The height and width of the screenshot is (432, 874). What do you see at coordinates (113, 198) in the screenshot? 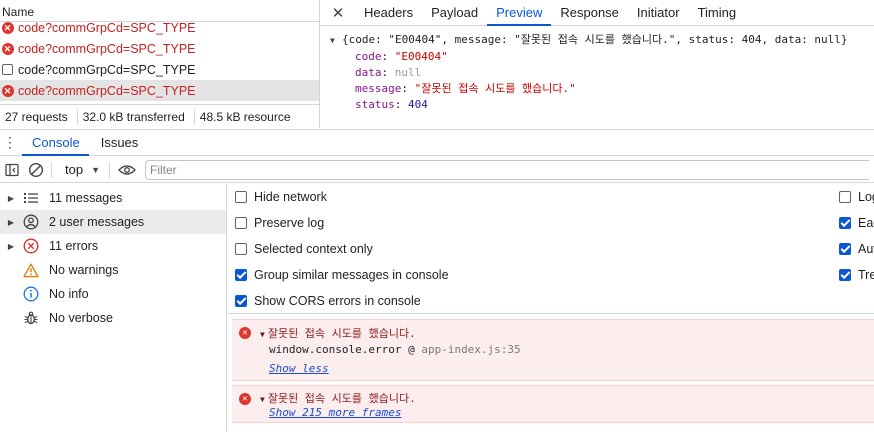
I see `sidebar-item-messages: ▶ 11 messages` at bounding box center [113, 198].